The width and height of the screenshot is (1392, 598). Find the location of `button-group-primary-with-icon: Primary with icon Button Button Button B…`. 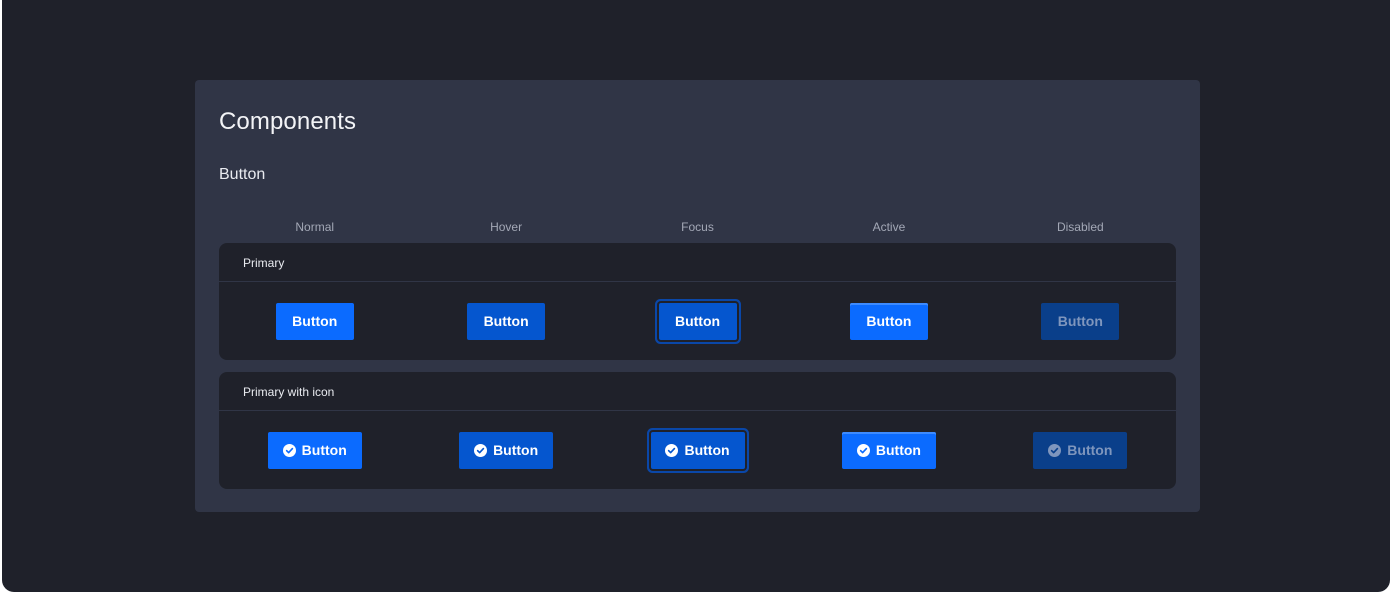

button-group-primary-with-icon: Primary with icon Button Button Button B… is located at coordinates (697, 430).